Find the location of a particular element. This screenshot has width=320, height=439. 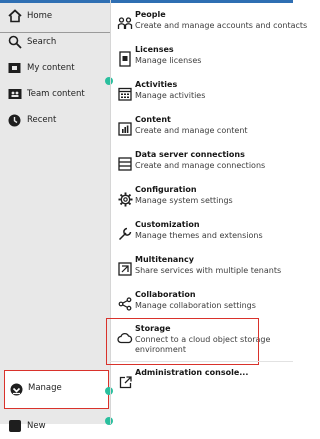

menu-item-desc: Manage collaboration settings is located at coordinates (195, 305).